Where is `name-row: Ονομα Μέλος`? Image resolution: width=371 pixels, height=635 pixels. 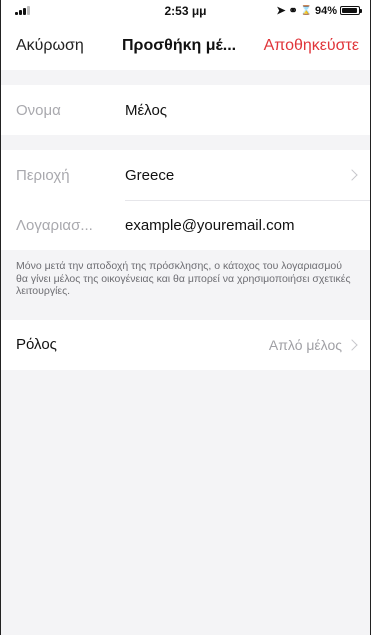 name-row: Ονομα Μέλος is located at coordinates (185, 110).